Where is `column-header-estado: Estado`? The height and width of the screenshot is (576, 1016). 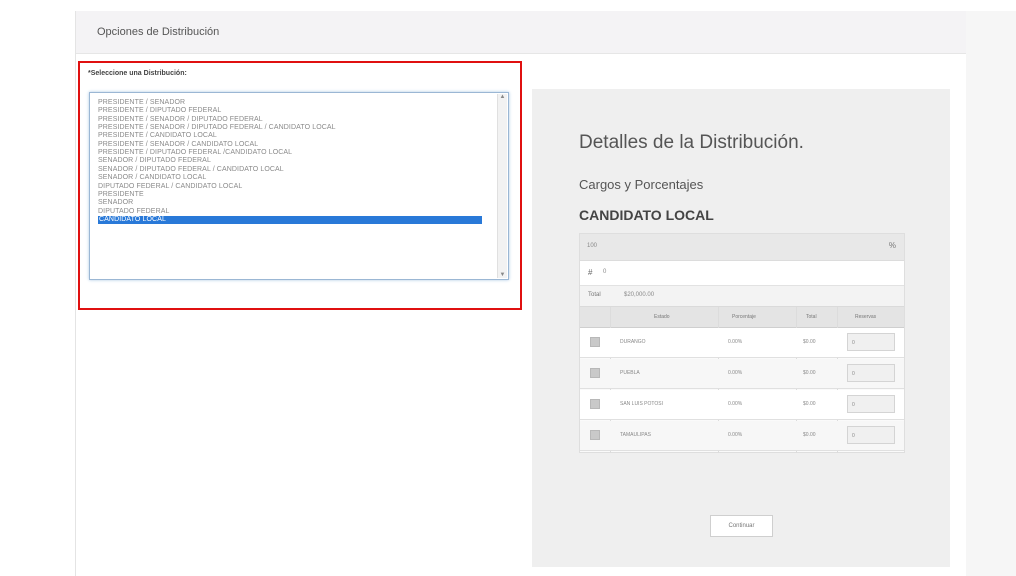
column-header-estado: Estado is located at coordinates (662, 317).